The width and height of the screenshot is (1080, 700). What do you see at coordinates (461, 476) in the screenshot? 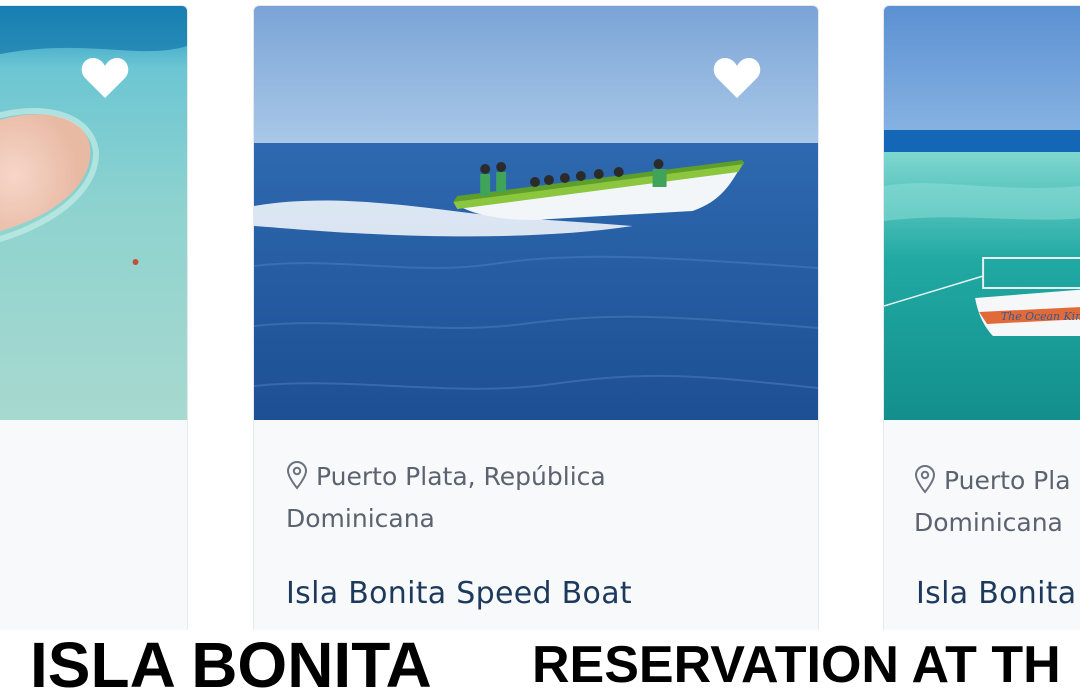
I see `location-line-1: Puerto Plata, República` at bounding box center [461, 476].